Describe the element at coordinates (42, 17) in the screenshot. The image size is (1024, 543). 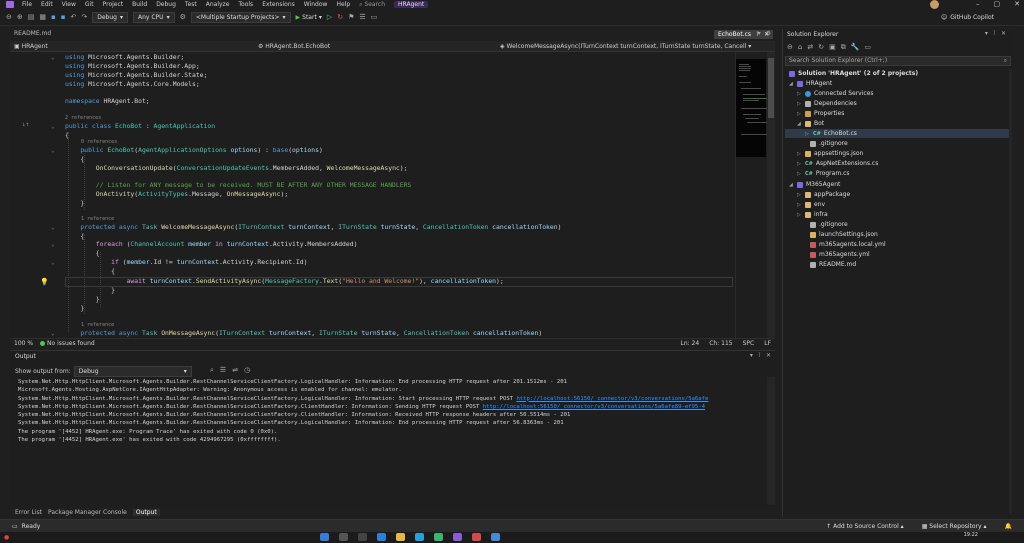
I see `open-icon: ▦` at that location.